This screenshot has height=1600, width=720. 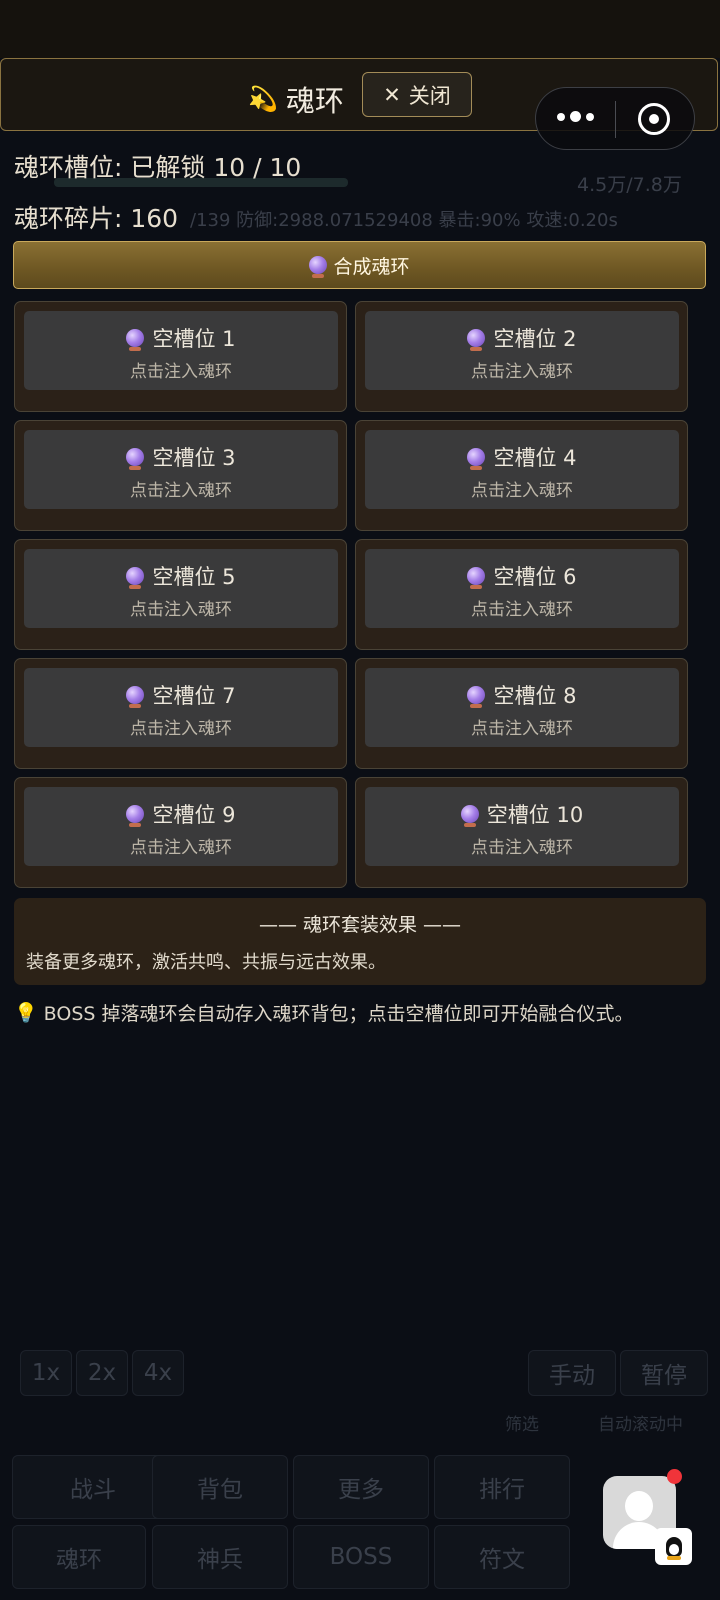 I want to click on slot-title: 空槽位 3, so click(x=181, y=457).